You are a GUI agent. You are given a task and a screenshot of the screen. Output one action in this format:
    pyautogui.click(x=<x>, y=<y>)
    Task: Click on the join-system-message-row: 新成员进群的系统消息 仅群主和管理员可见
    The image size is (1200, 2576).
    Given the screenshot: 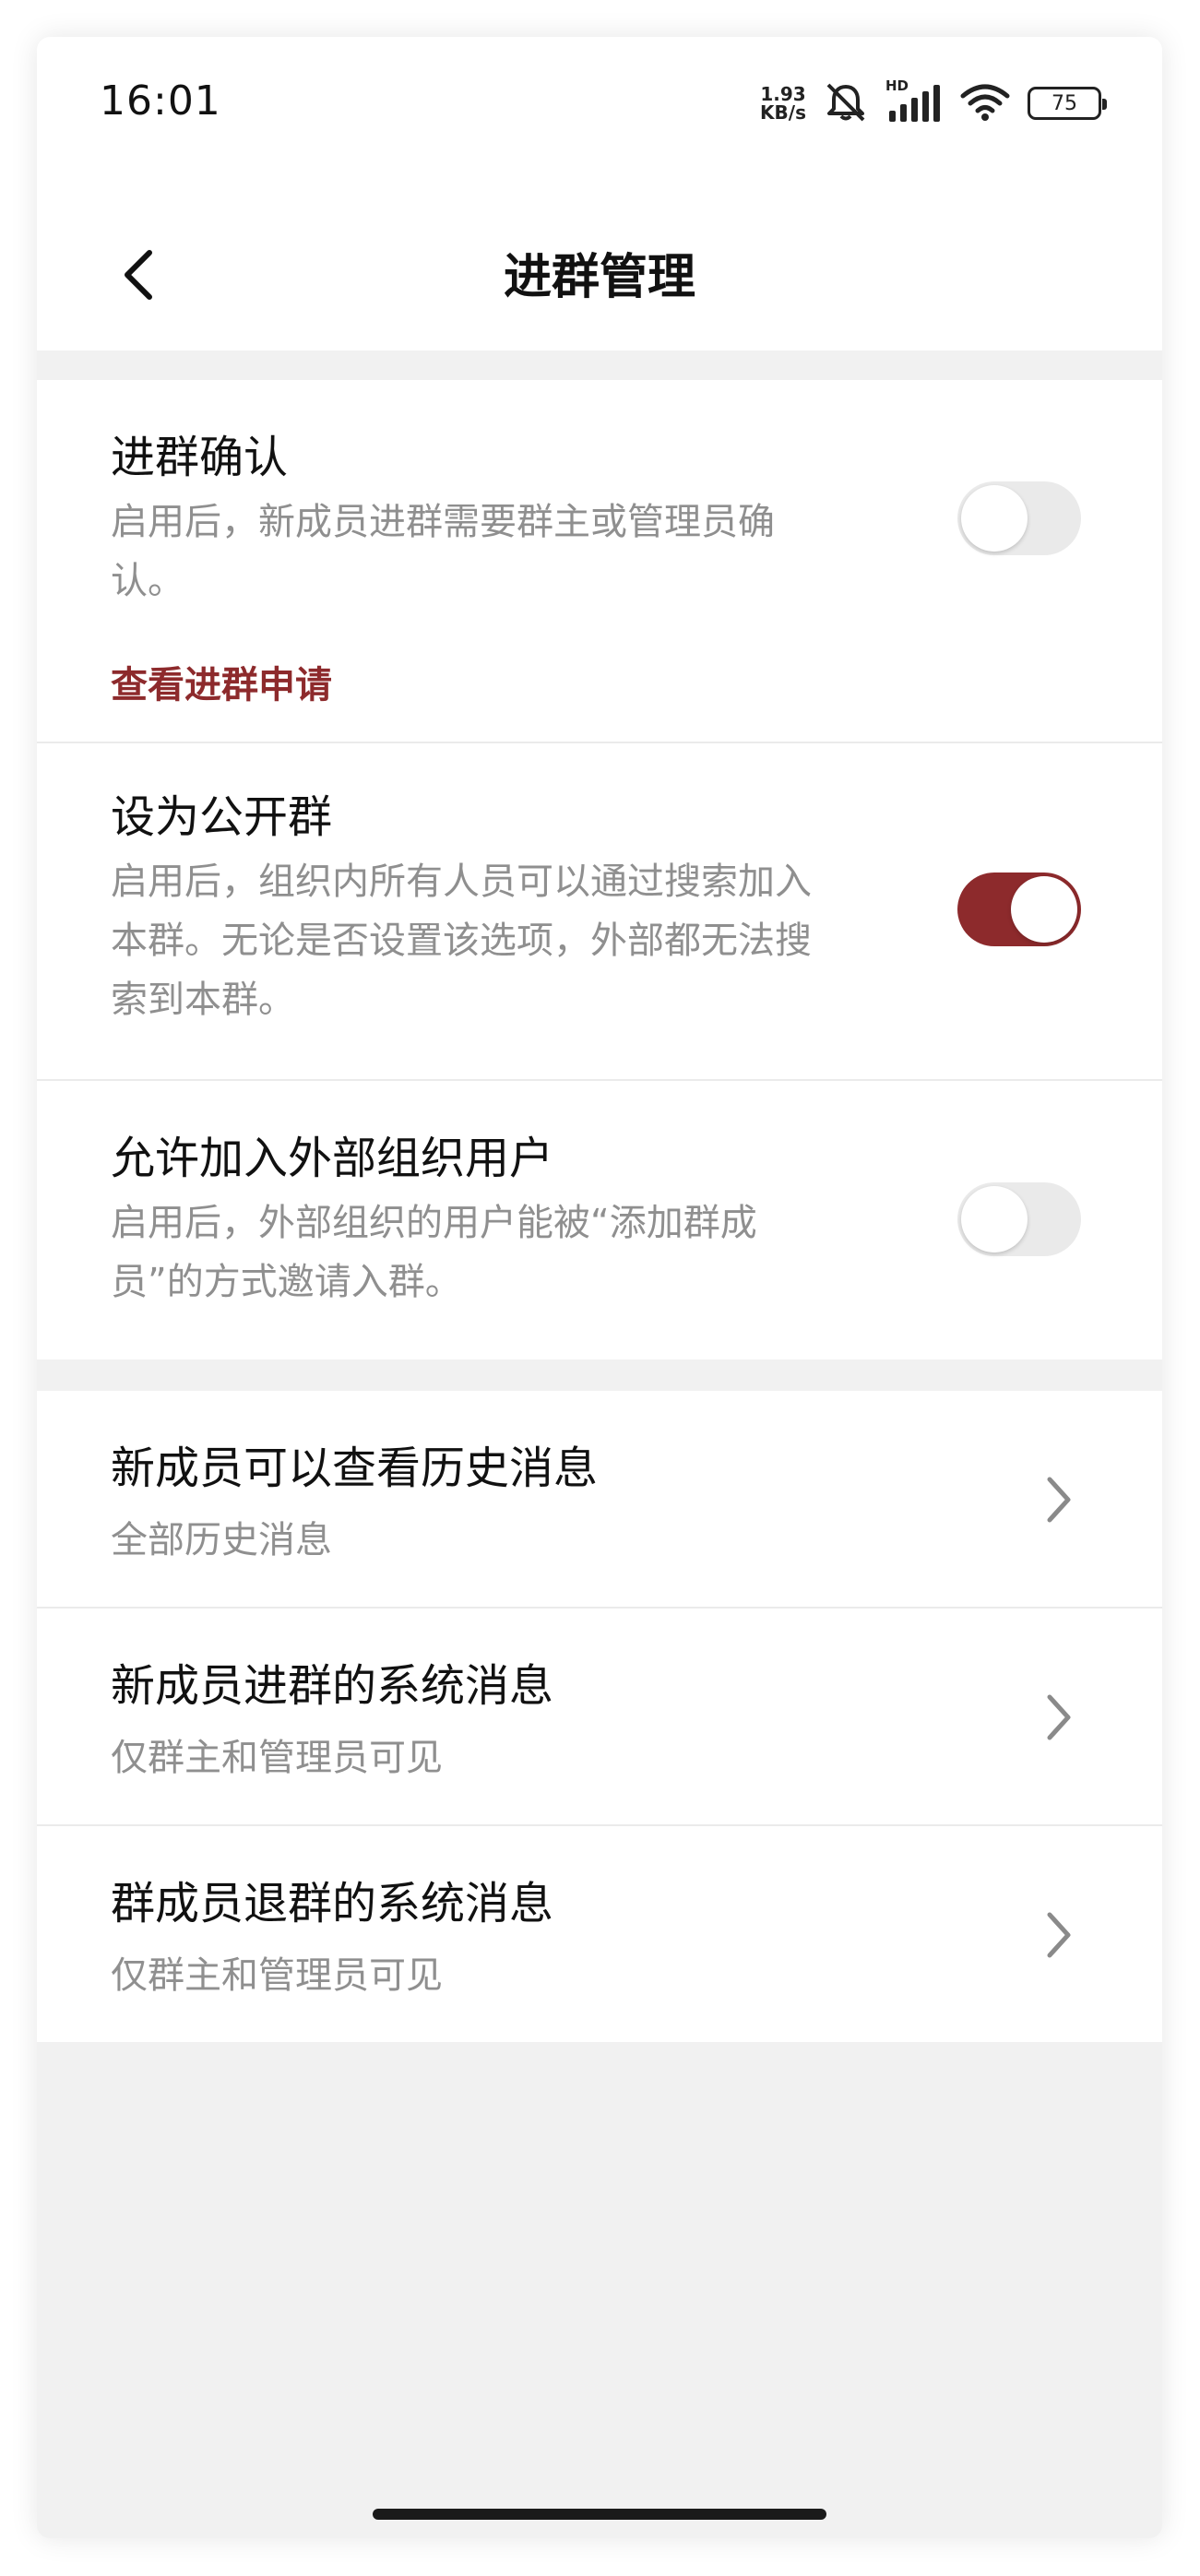 What is the action you would take?
    pyautogui.click(x=599, y=1716)
    